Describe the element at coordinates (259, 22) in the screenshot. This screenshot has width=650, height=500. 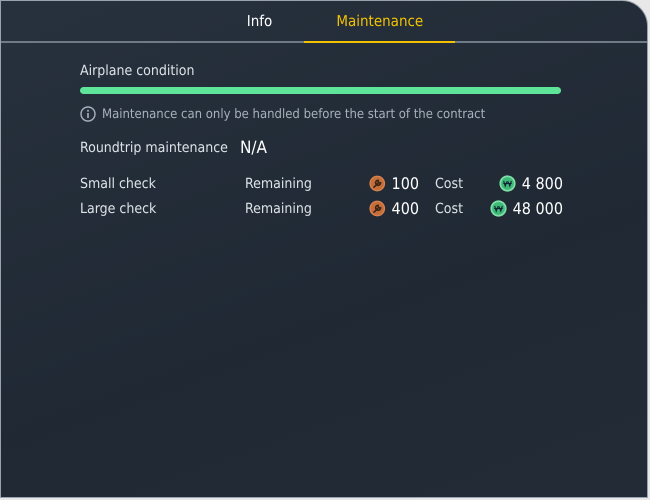
I see `tab: Info` at that location.